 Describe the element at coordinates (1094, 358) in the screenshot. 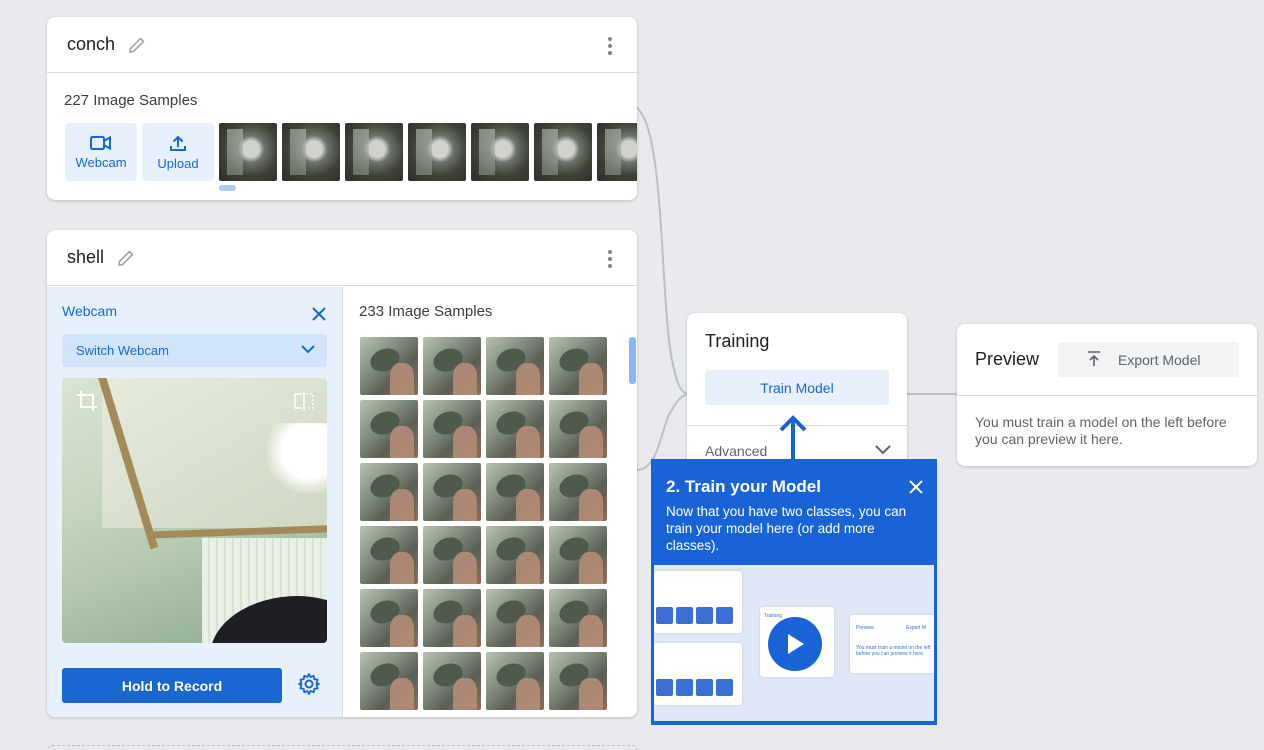

I see `export-icon` at that location.